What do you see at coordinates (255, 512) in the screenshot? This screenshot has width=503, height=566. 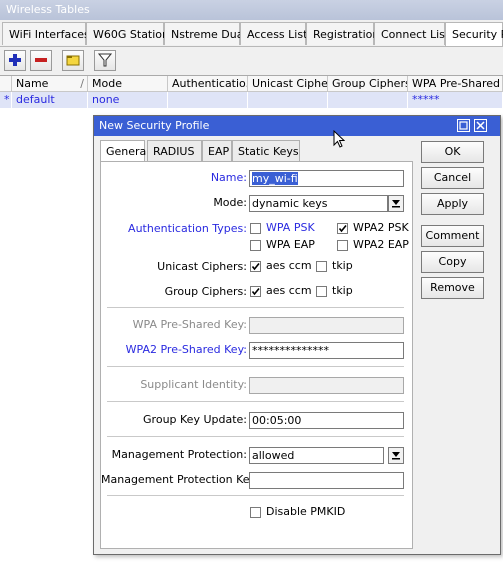 I see `disable-pmkid-checkbox` at bounding box center [255, 512].